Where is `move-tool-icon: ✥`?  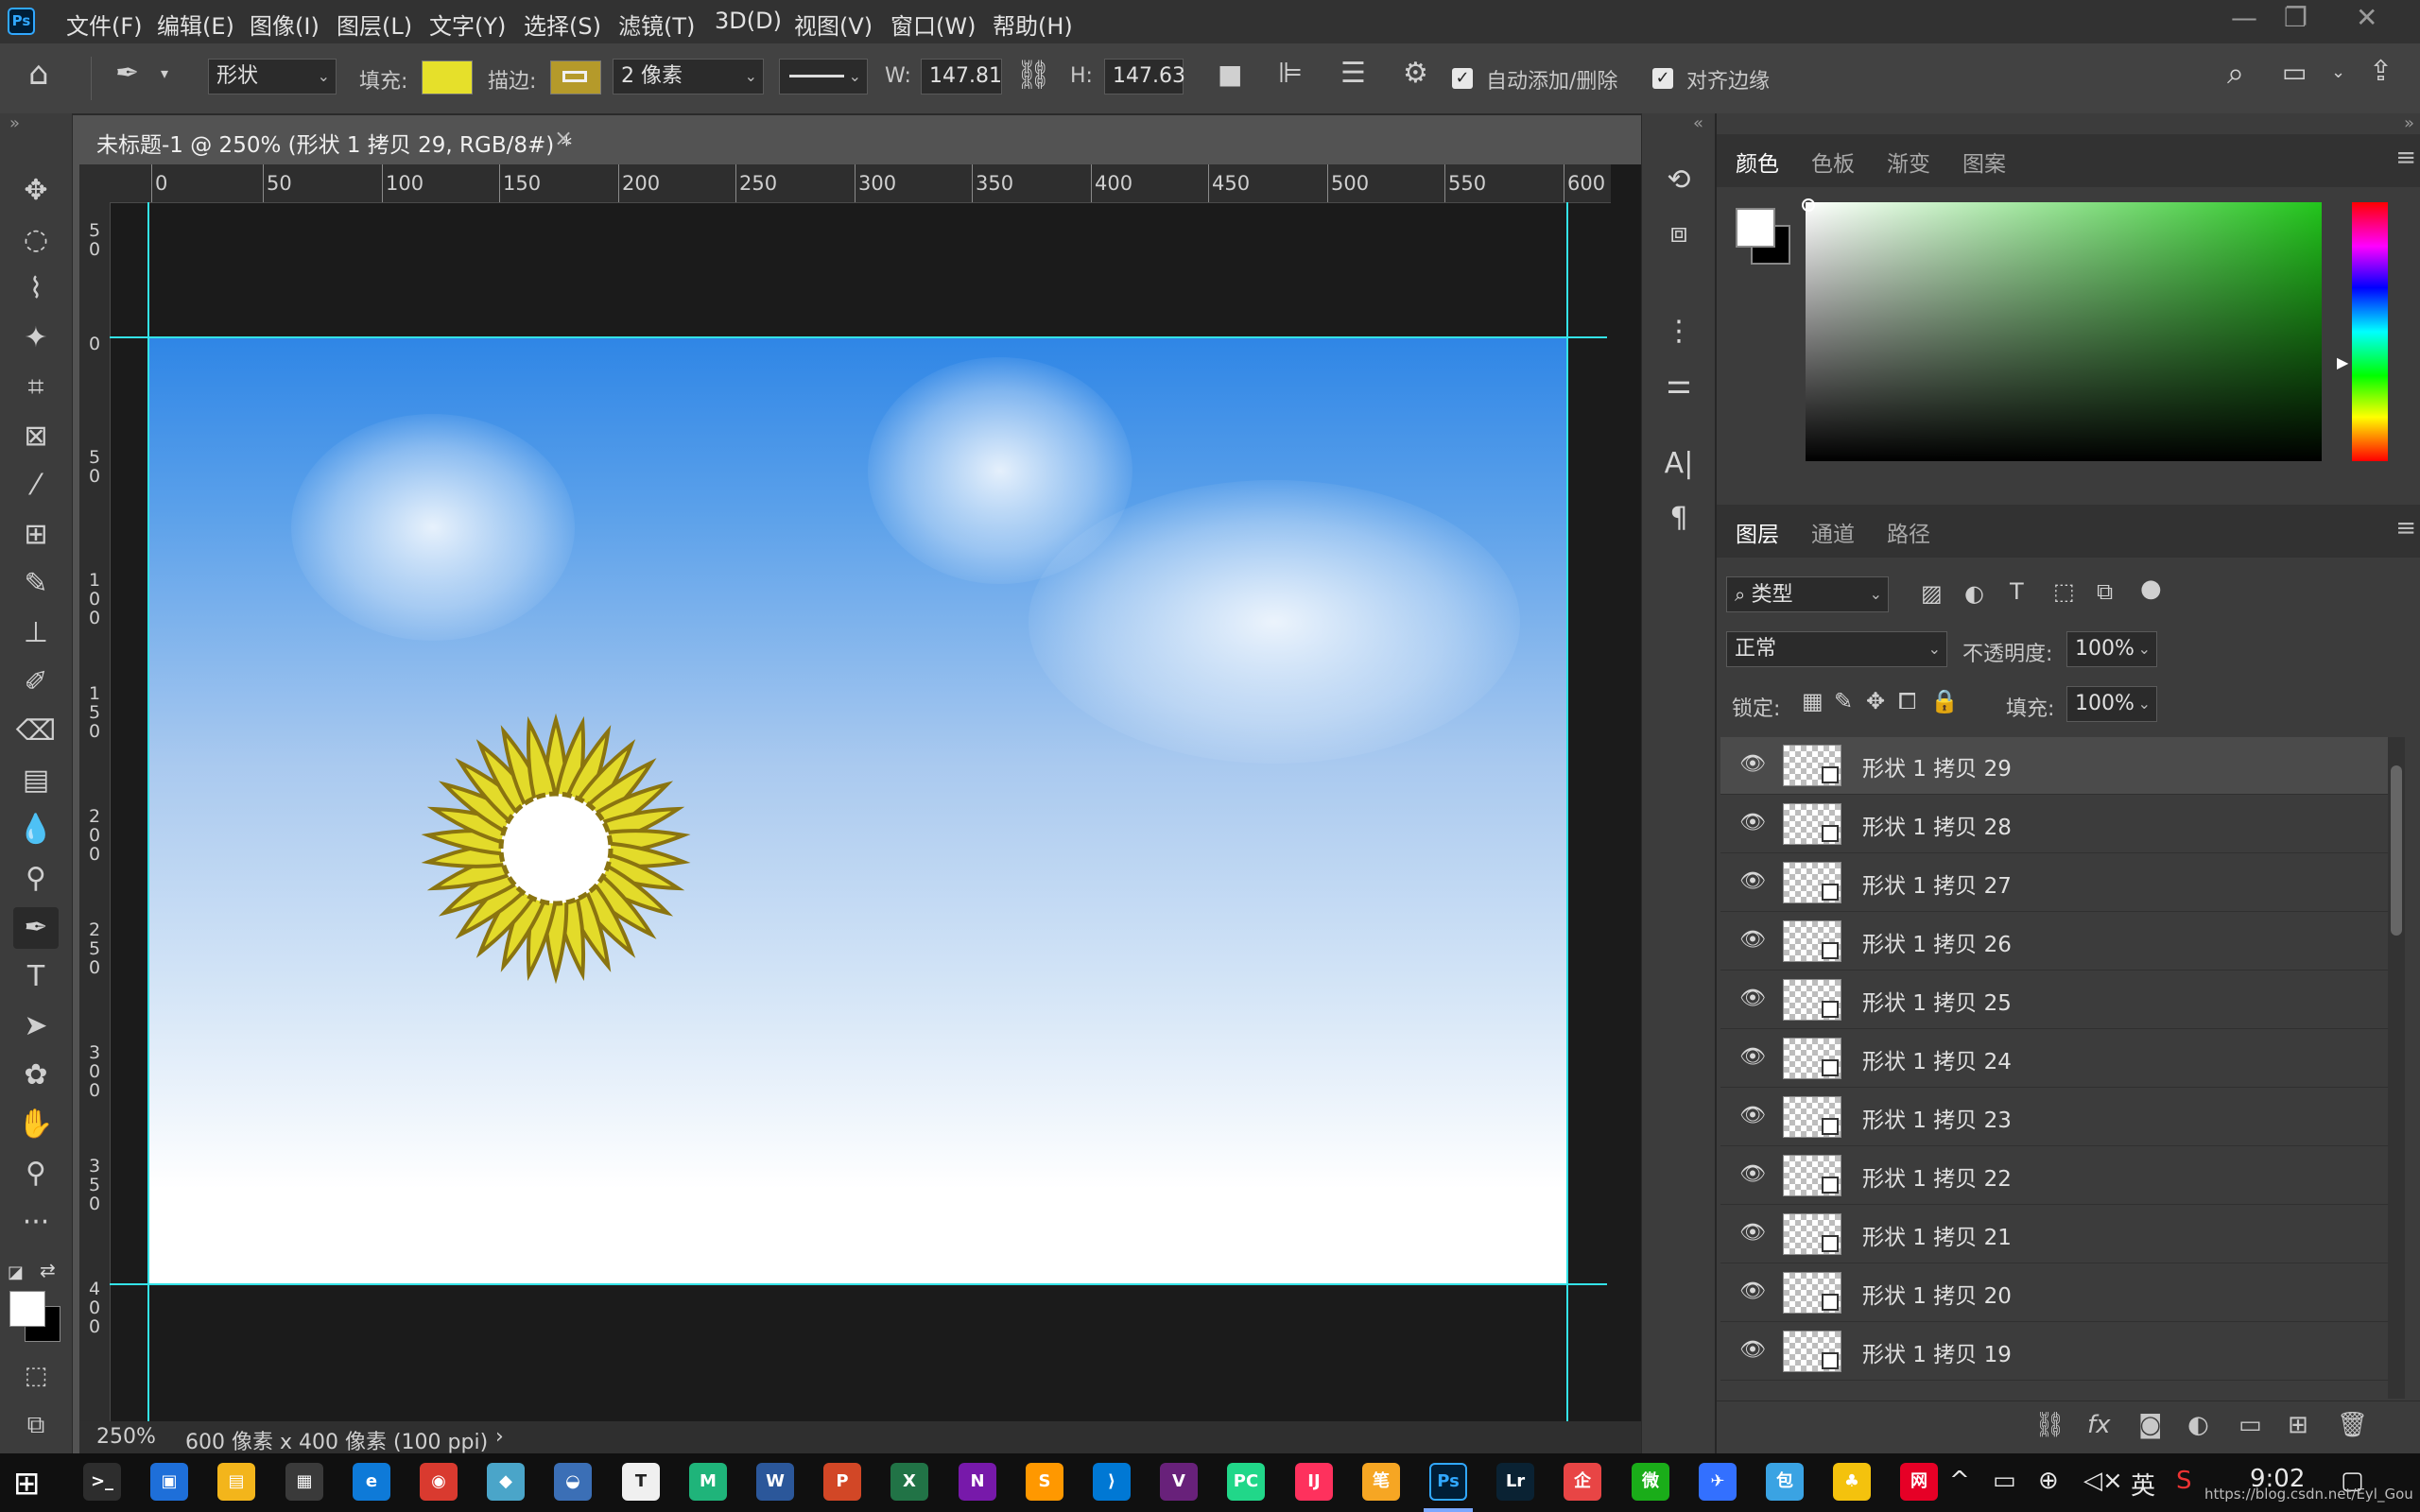 move-tool-icon: ✥ is located at coordinates (36, 191).